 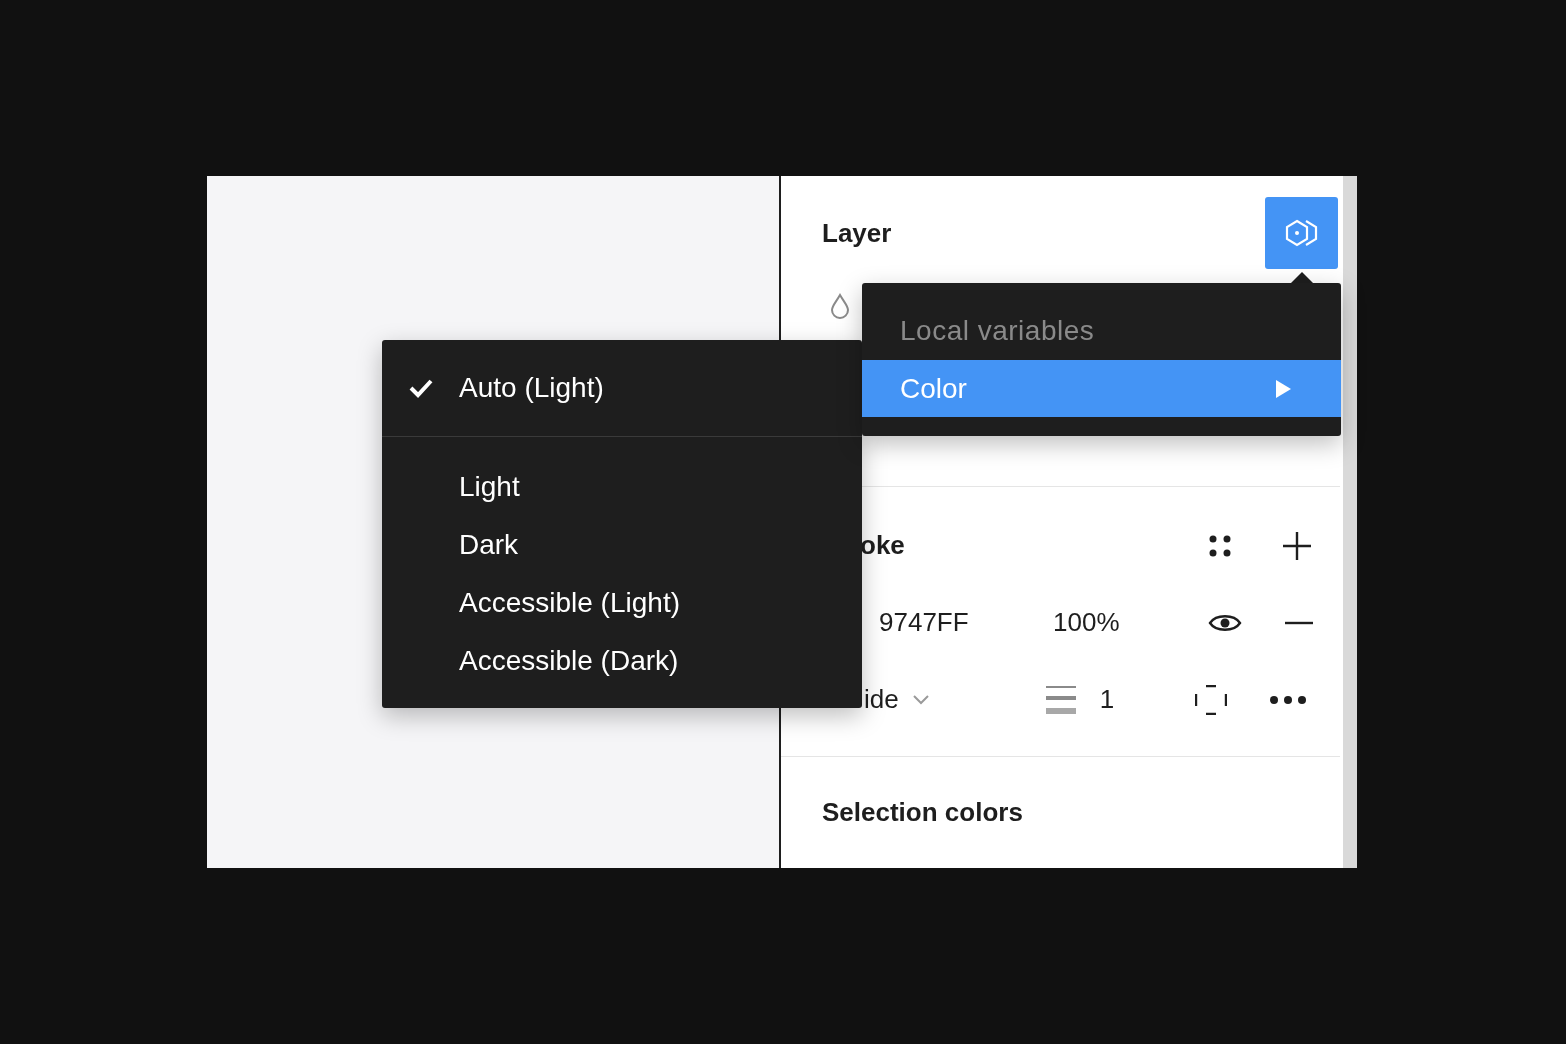 What do you see at coordinates (1297, 545) in the screenshot?
I see `plus-icon` at bounding box center [1297, 545].